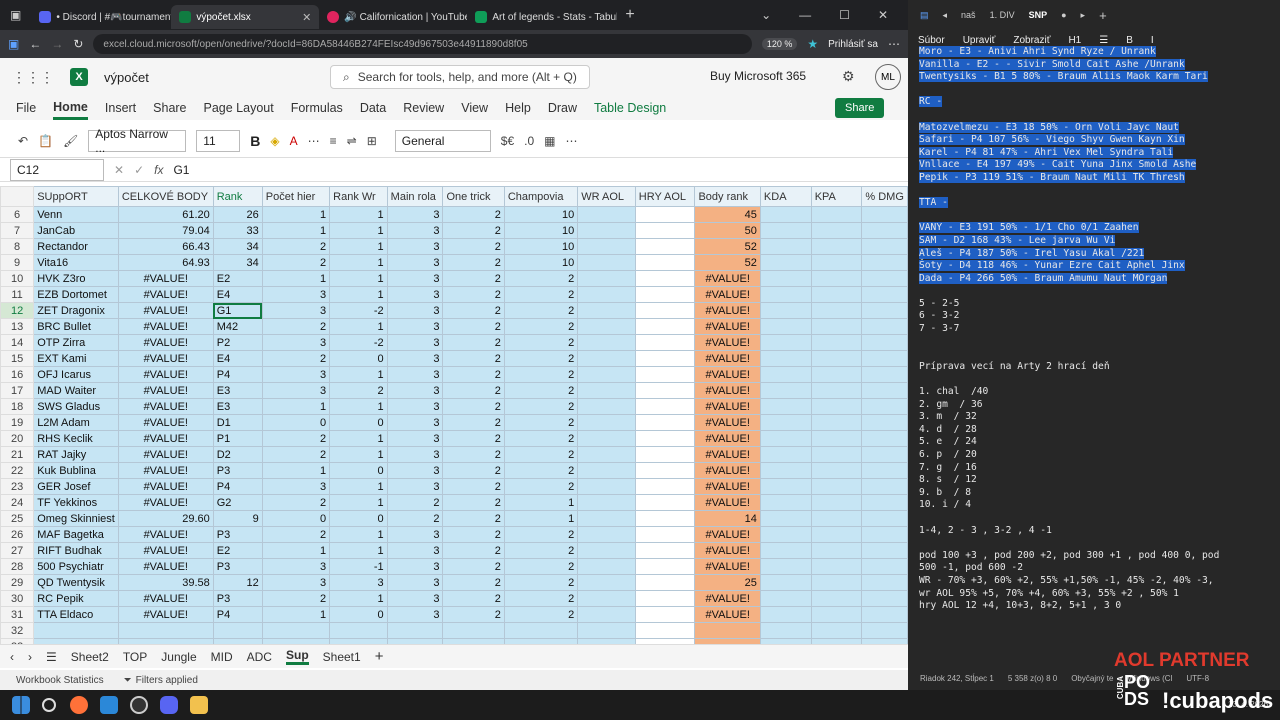  Describe the element at coordinates (17, 326) in the screenshot. I see `row-number: 13` at that location.